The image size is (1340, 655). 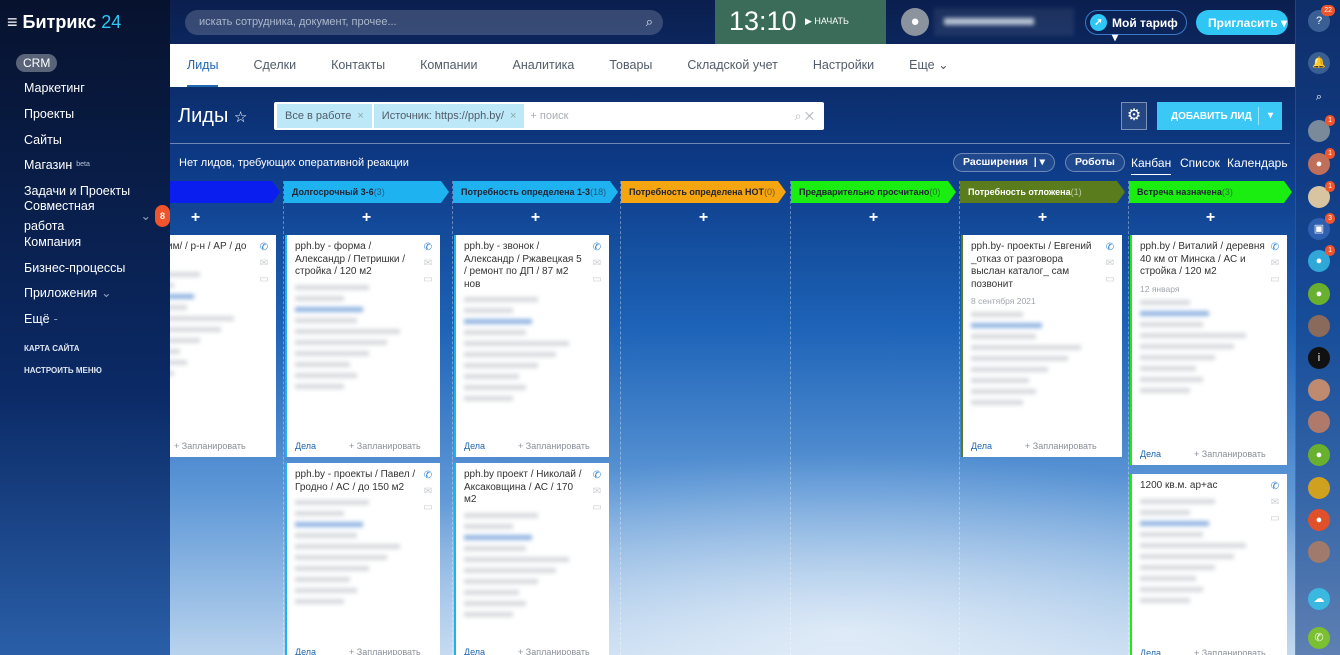 I want to click on tab-leads: Лиды, so click(x=203, y=65).